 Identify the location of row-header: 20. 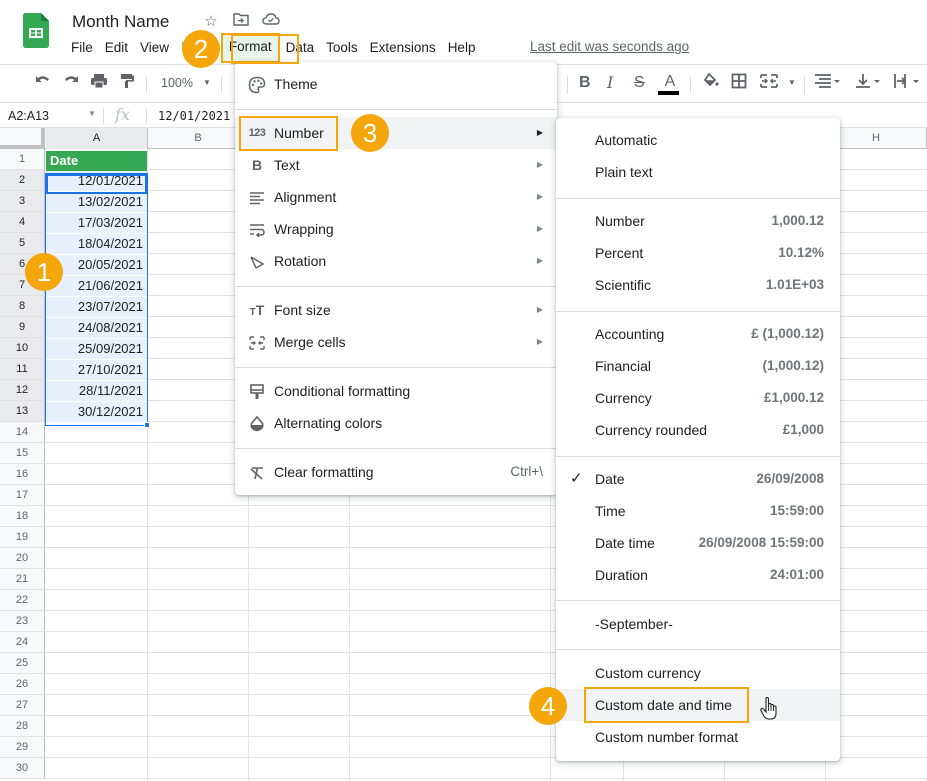
(22, 558).